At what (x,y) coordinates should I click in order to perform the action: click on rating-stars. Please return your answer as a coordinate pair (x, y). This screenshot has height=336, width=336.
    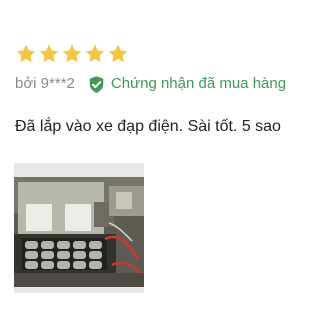
    Looking at the image, I should click on (72, 54).